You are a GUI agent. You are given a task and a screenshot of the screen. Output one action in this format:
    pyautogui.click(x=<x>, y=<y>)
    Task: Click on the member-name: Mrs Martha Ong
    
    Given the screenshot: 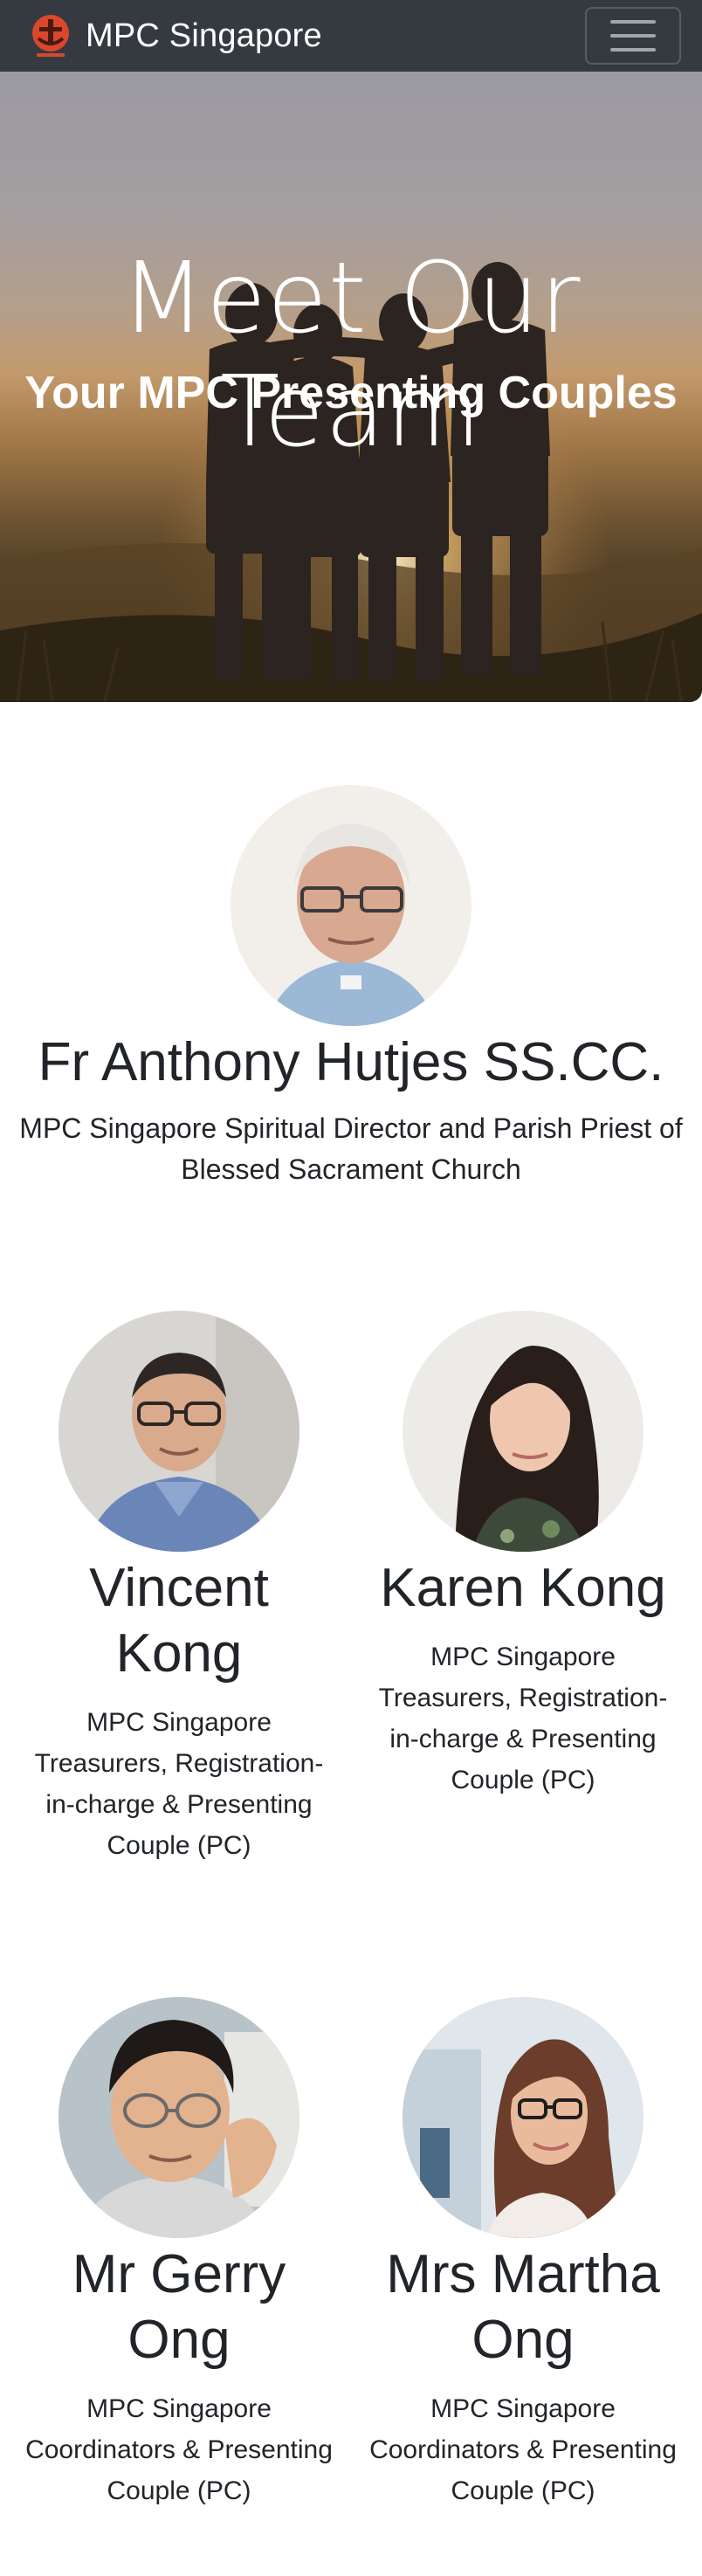 What is the action you would take?
    pyautogui.click(x=523, y=2307)
    